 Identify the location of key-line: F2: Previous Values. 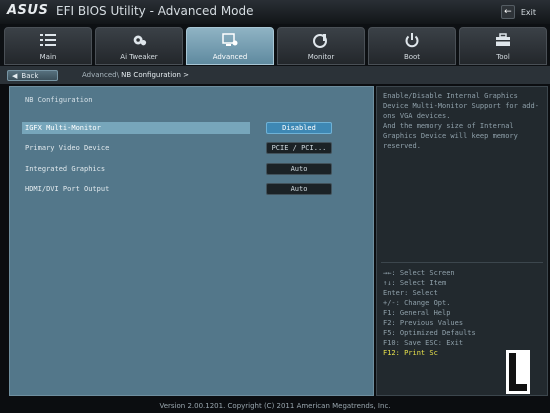
(423, 323).